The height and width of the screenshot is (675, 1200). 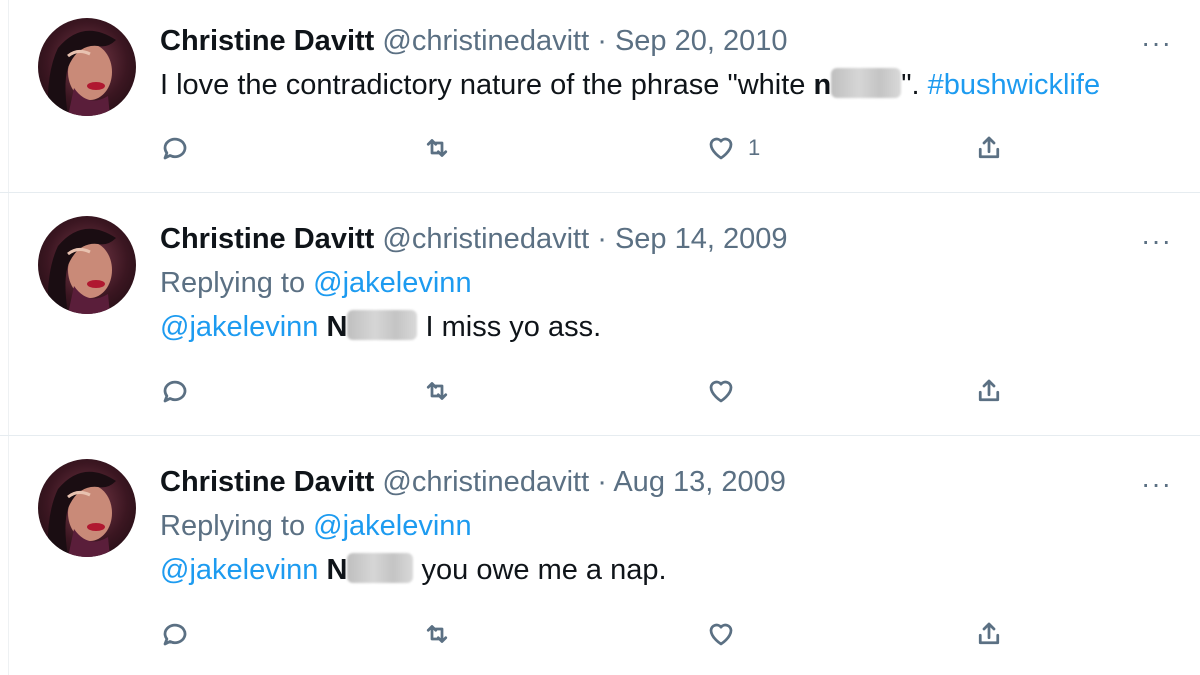 I want to click on like-count: 1, so click(x=754, y=147).